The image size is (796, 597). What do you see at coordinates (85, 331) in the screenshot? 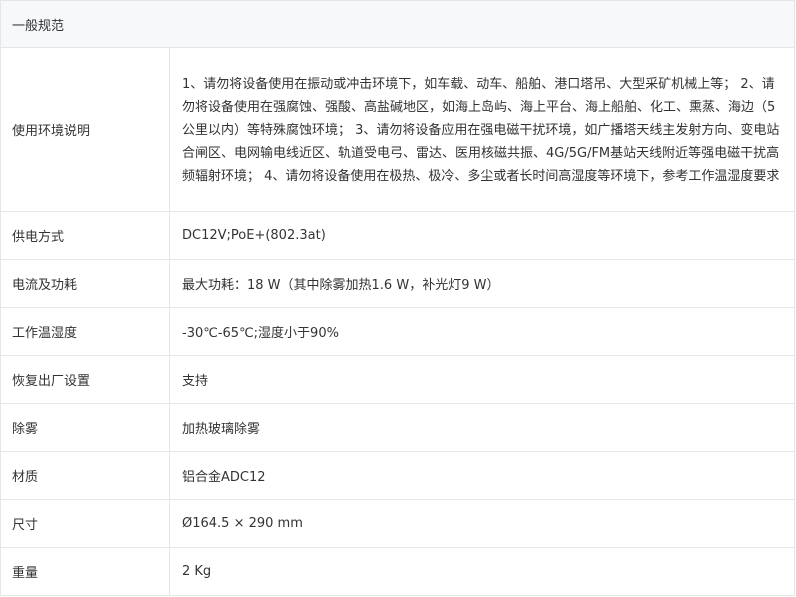
I see `spec-label: 工作温湿度` at bounding box center [85, 331].